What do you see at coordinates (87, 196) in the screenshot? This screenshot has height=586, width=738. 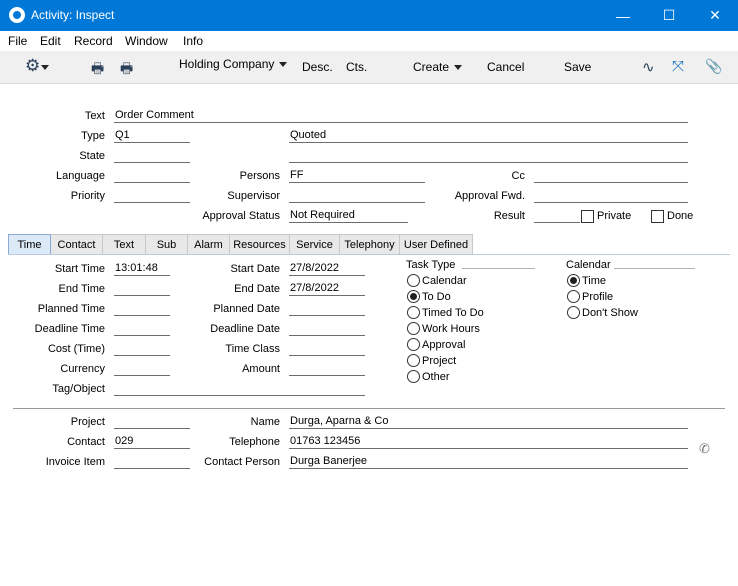 I see `priority-label: Priority` at bounding box center [87, 196].